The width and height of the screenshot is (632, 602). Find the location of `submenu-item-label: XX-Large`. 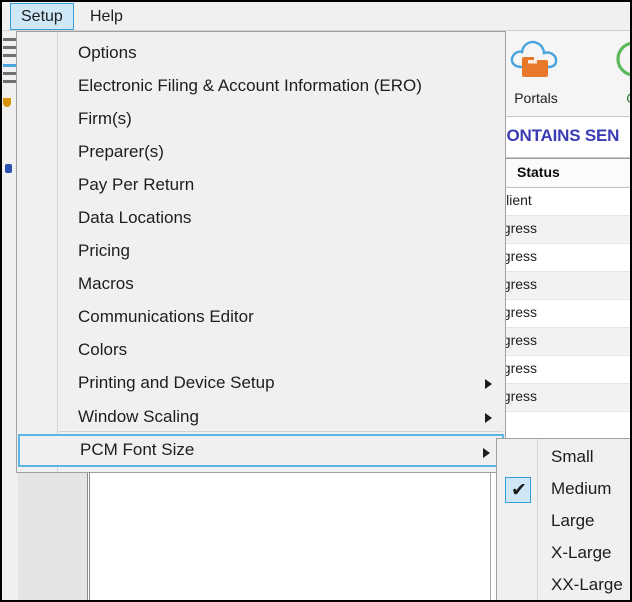

submenu-item-label: XX-Large is located at coordinates (587, 584).